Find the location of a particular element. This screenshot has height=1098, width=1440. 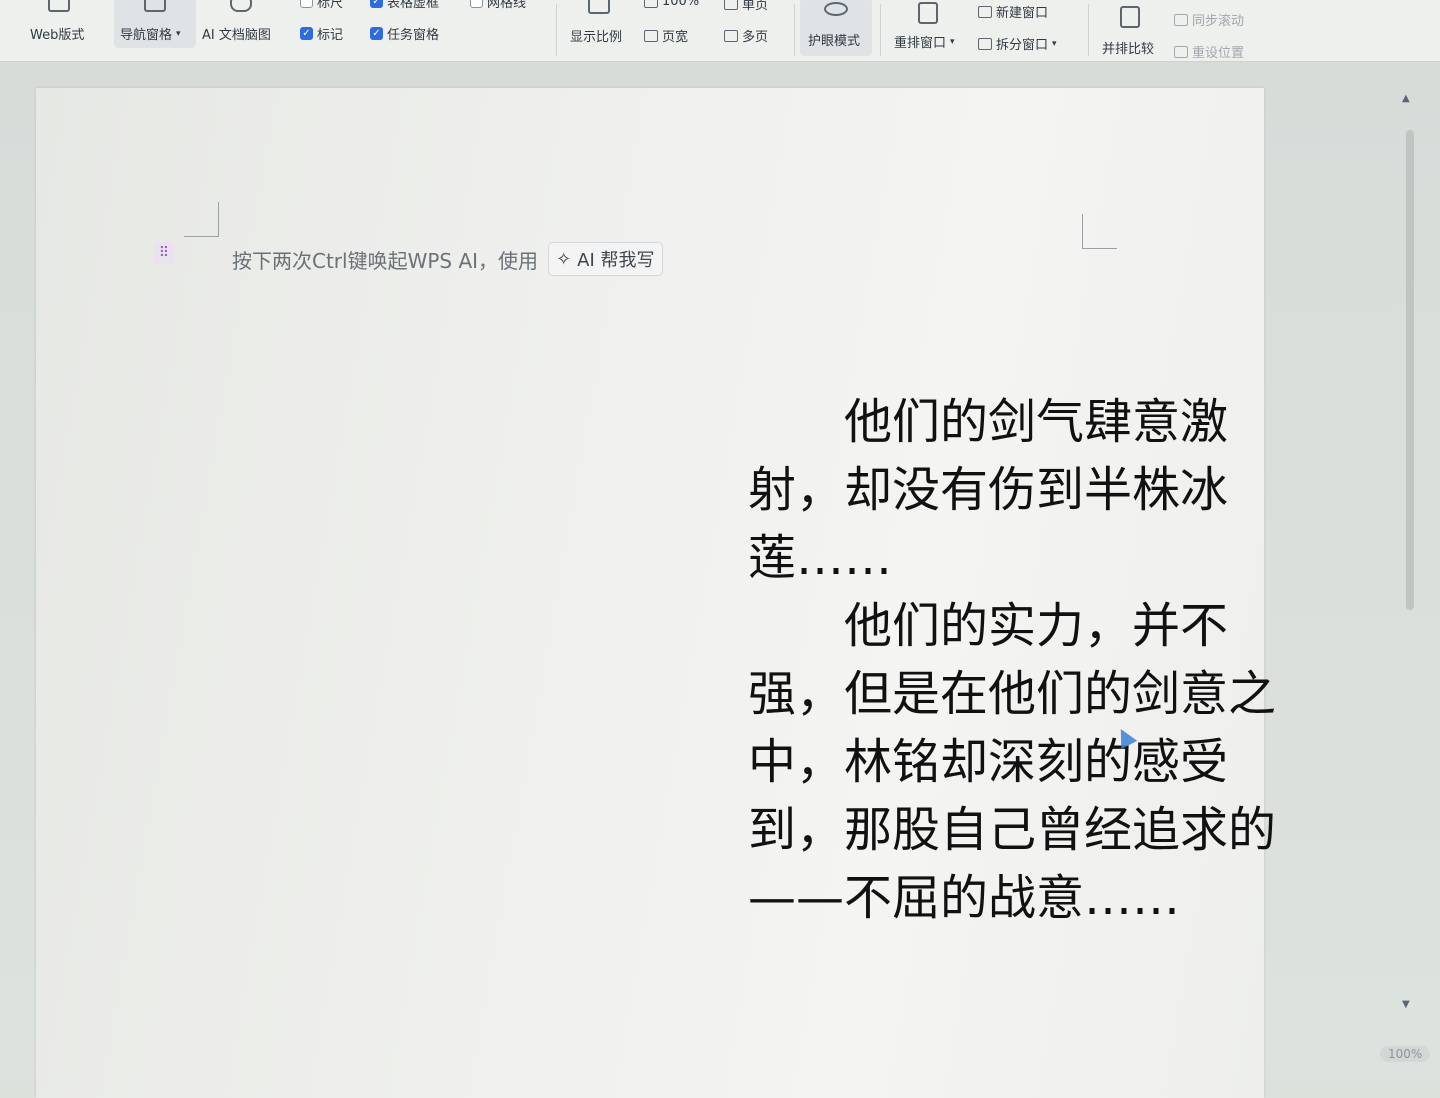

nav-pane-icon is located at coordinates (155, 6).